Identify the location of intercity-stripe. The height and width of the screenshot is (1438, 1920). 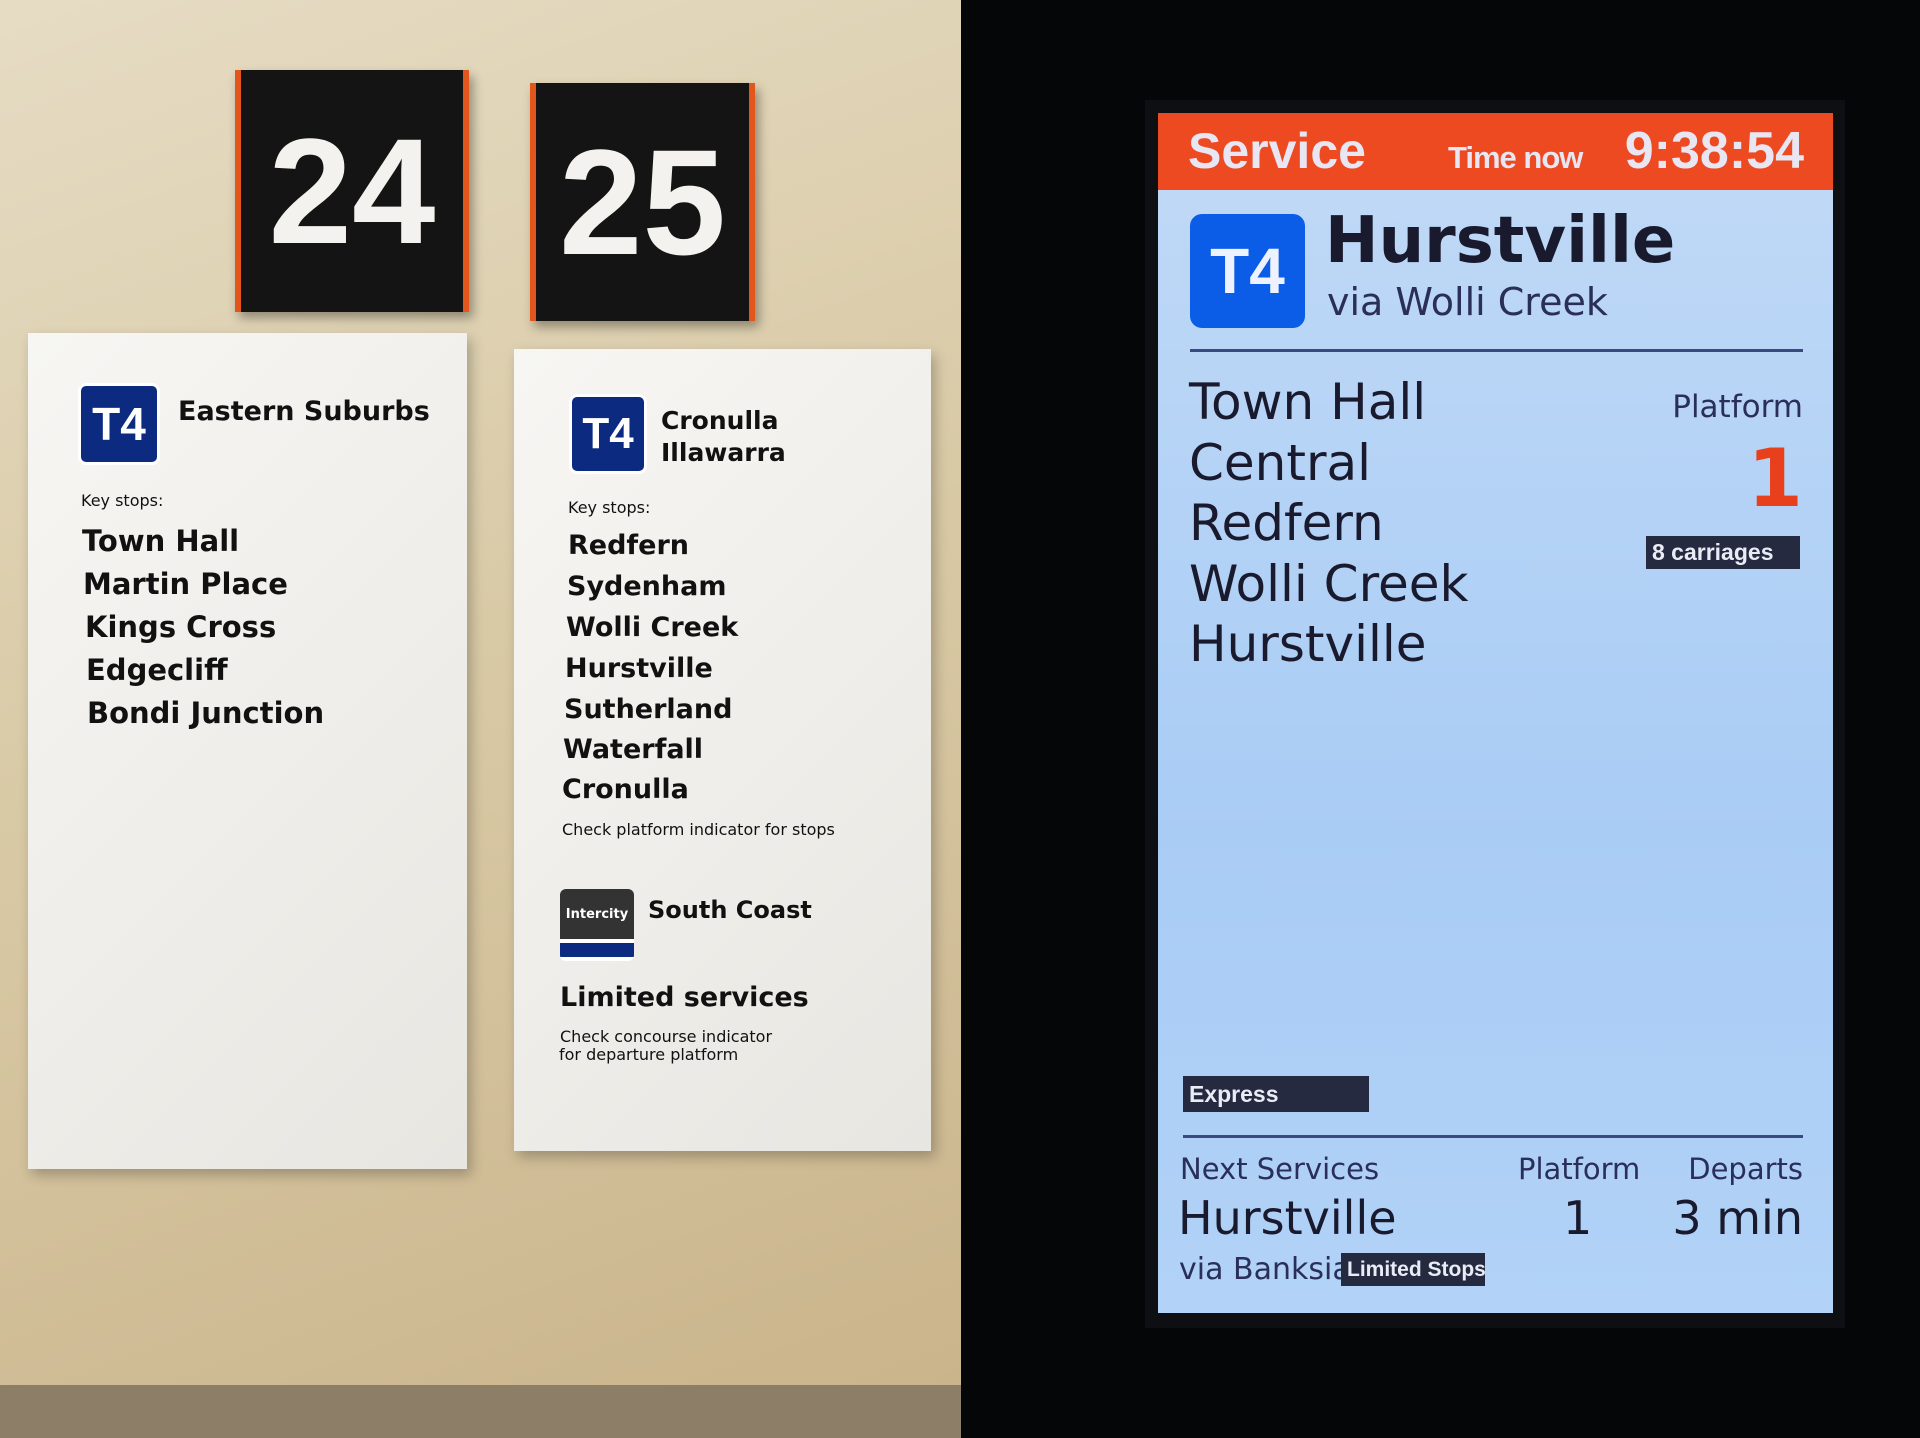
(597, 950).